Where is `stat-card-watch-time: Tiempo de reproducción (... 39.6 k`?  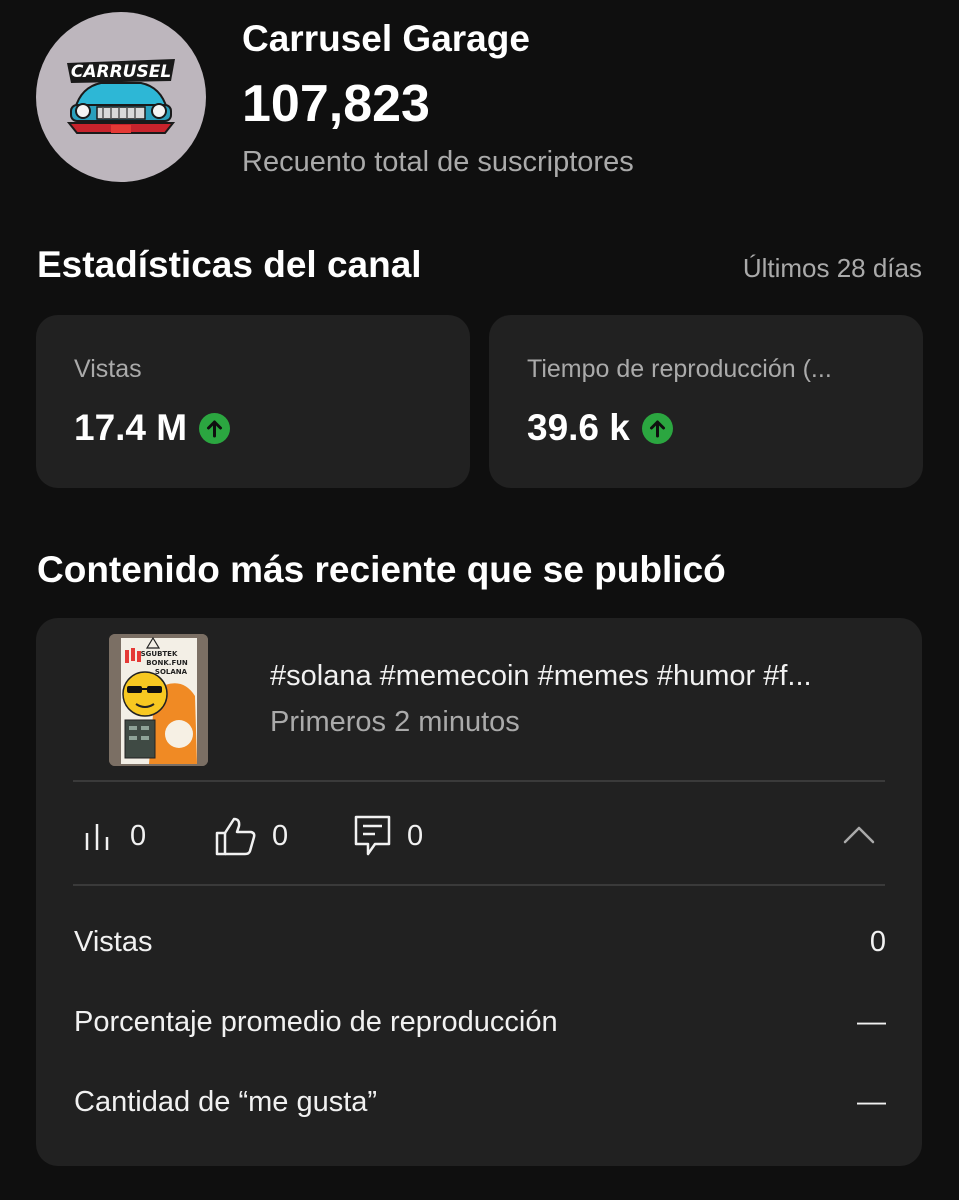 stat-card-watch-time: Tiempo de reproducción (... 39.6 k is located at coordinates (706, 401).